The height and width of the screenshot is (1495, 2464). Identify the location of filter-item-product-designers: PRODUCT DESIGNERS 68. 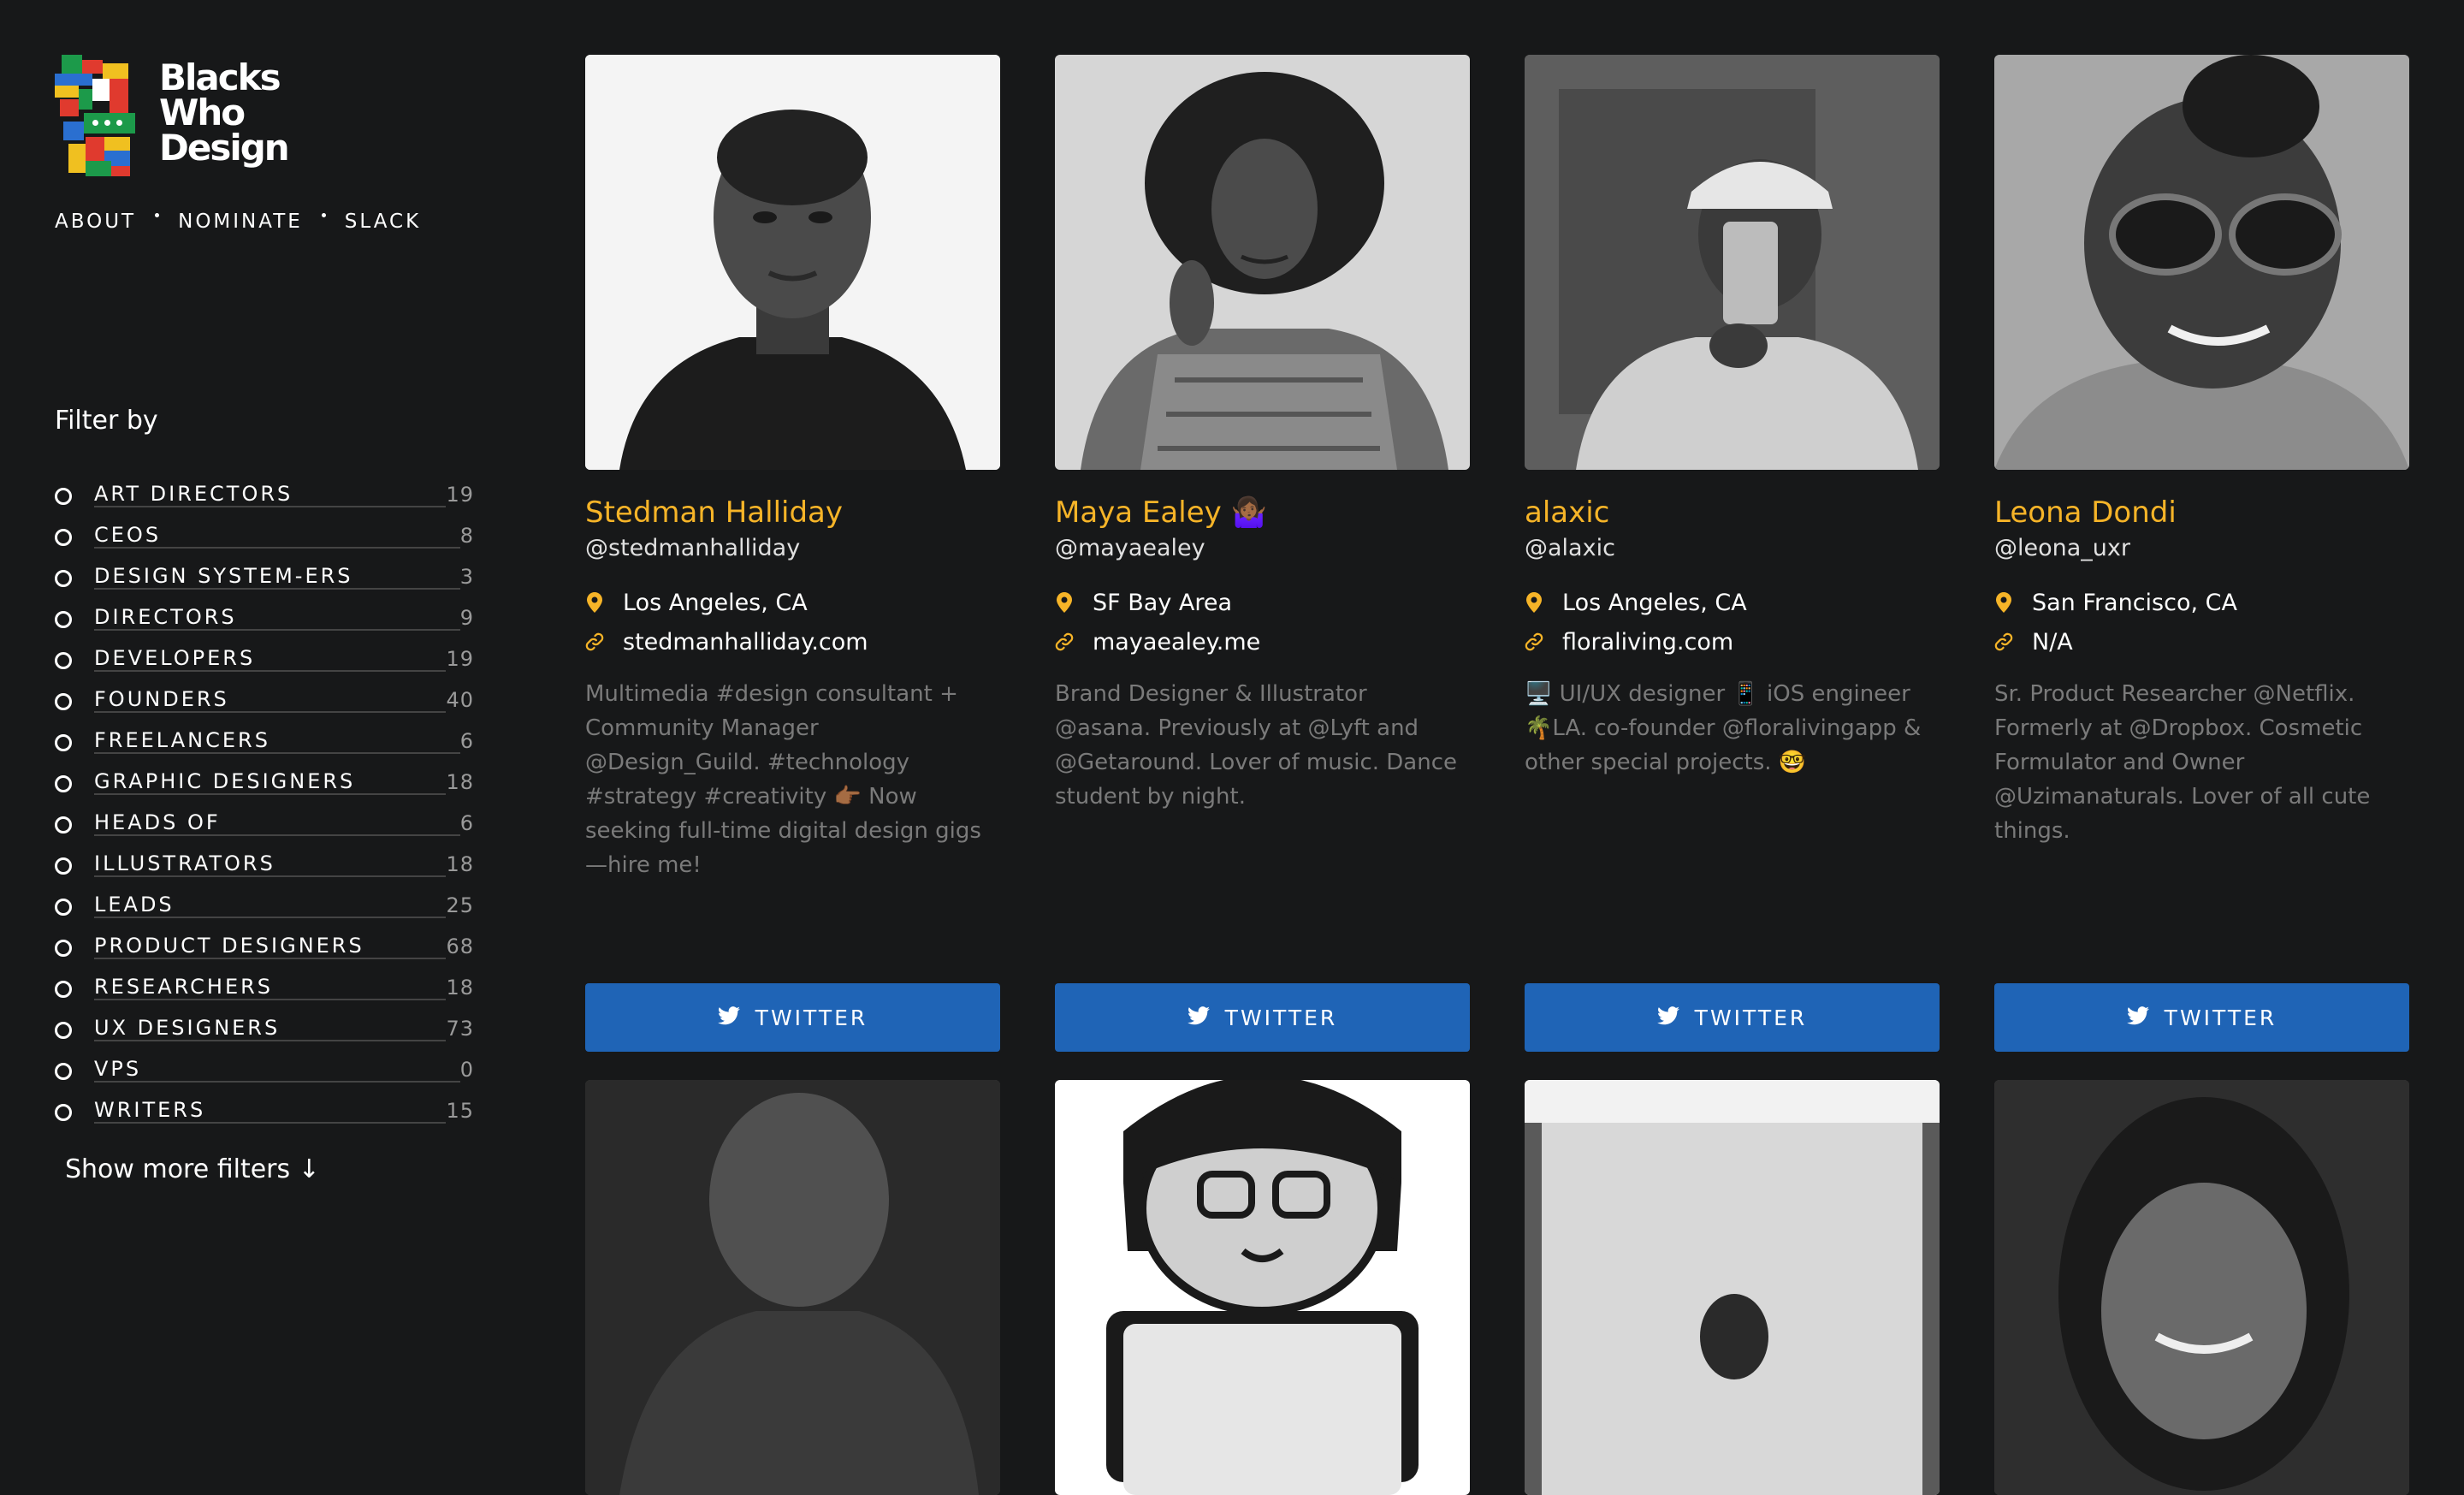
(264, 946).